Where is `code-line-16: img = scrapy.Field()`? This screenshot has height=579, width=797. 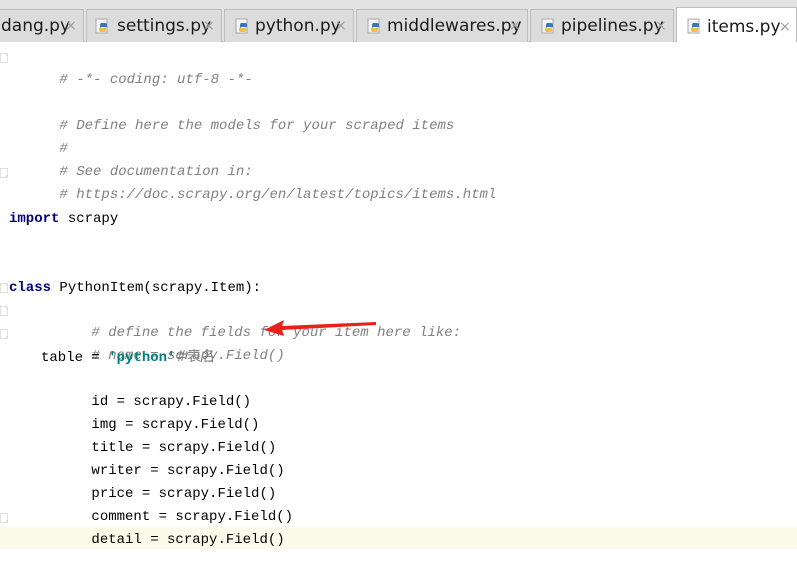
code-line-16: img = scrapy.Field() is located at coordinates (150, 412).